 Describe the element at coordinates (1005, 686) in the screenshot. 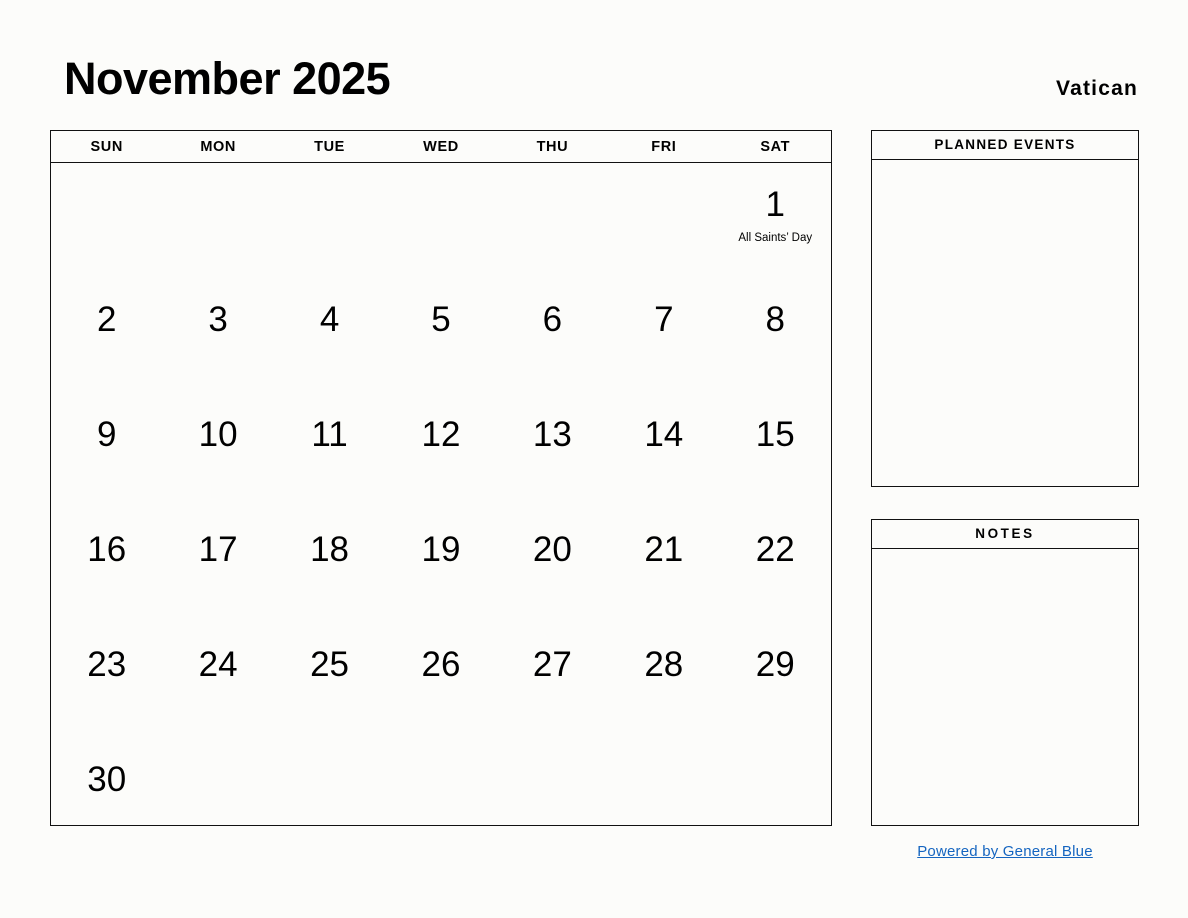

I see `notes-writing-area` at that location.